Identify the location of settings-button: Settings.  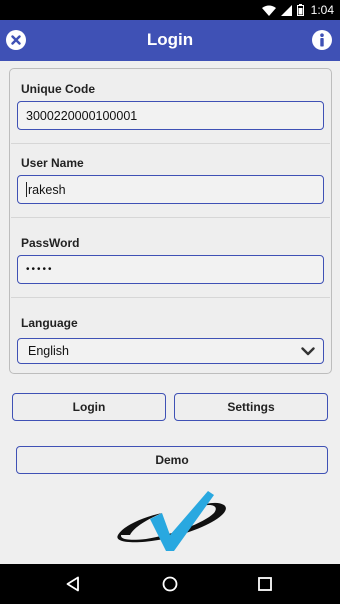
(251, 407).